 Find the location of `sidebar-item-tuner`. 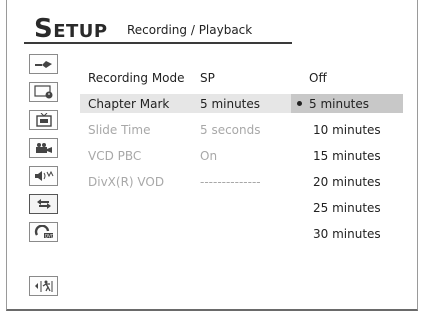

sidebar-item-tuner is located at coordinates (43, 64).